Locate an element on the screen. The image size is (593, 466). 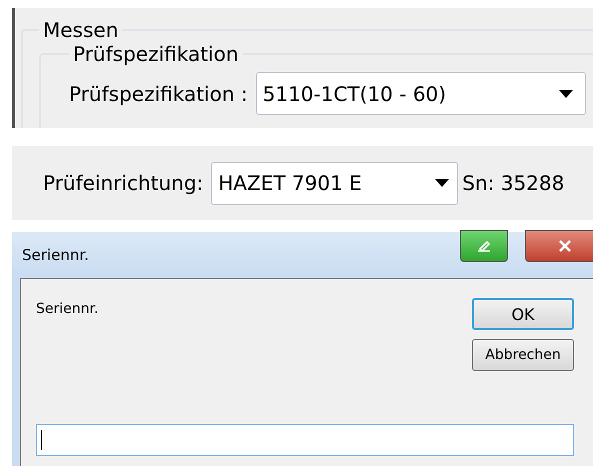
window-title: Seriennr. is located at coordinates (55, 255).